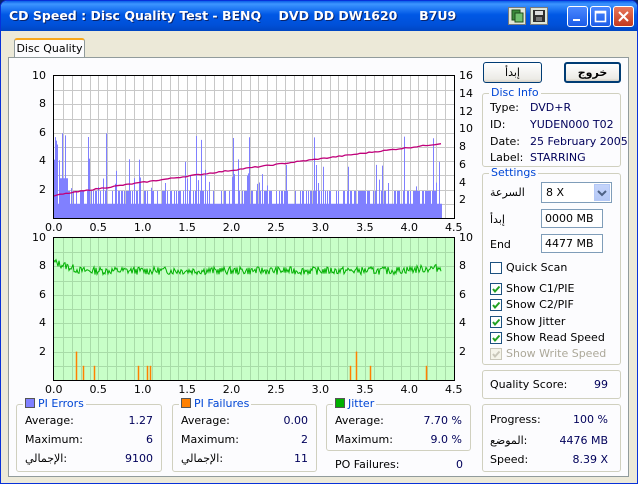  Describe the element at coordinates (572, 243) in the screenshot. I see `end-field: 4477 MB` at that location.